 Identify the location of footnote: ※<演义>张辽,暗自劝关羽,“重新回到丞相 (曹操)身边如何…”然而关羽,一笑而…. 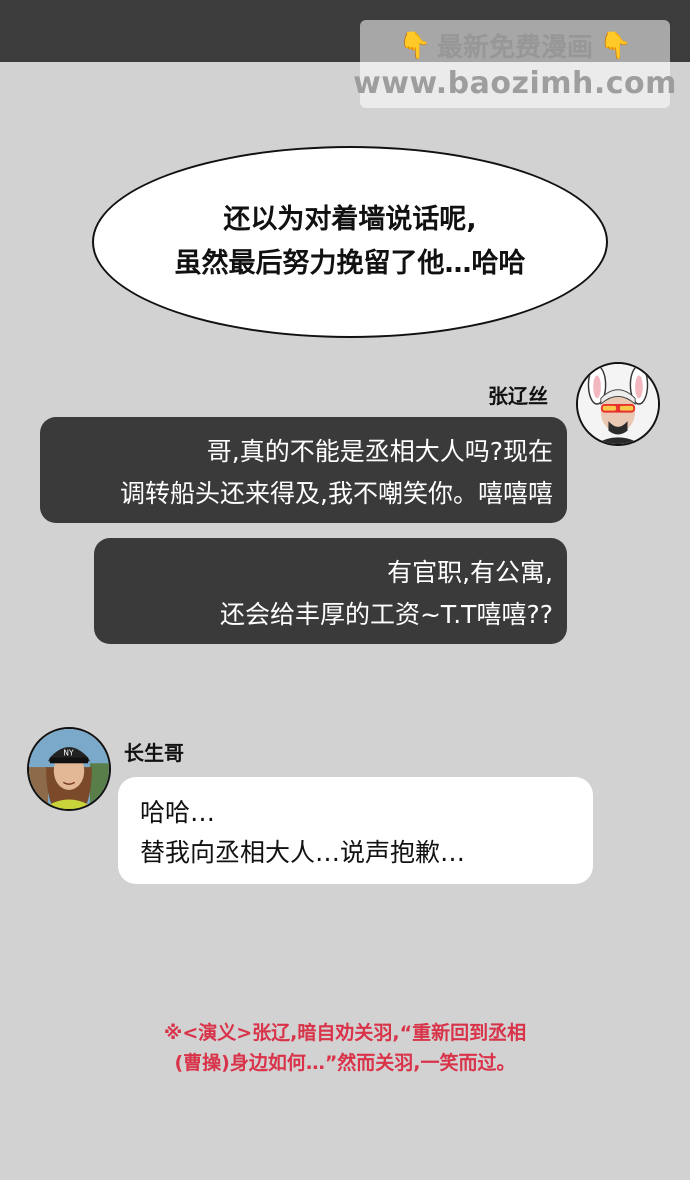
(345, 1048).